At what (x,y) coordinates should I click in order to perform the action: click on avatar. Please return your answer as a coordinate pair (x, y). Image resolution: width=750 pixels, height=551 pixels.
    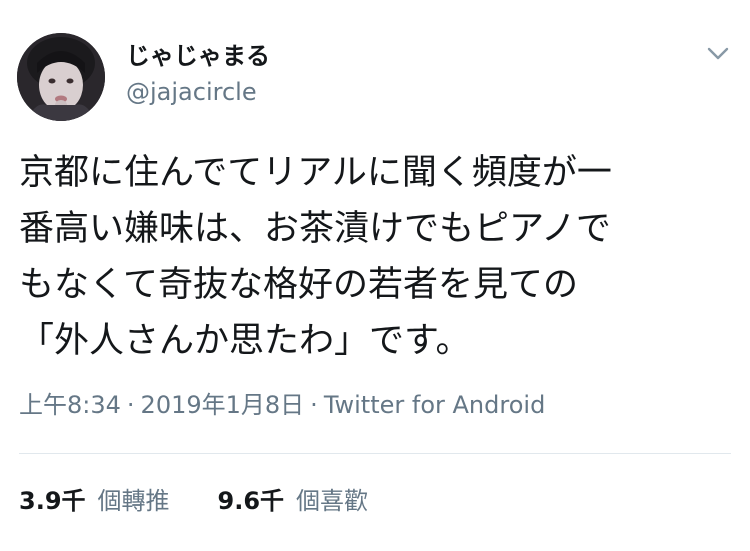
    Looking at the image, I should click on (61, 77).